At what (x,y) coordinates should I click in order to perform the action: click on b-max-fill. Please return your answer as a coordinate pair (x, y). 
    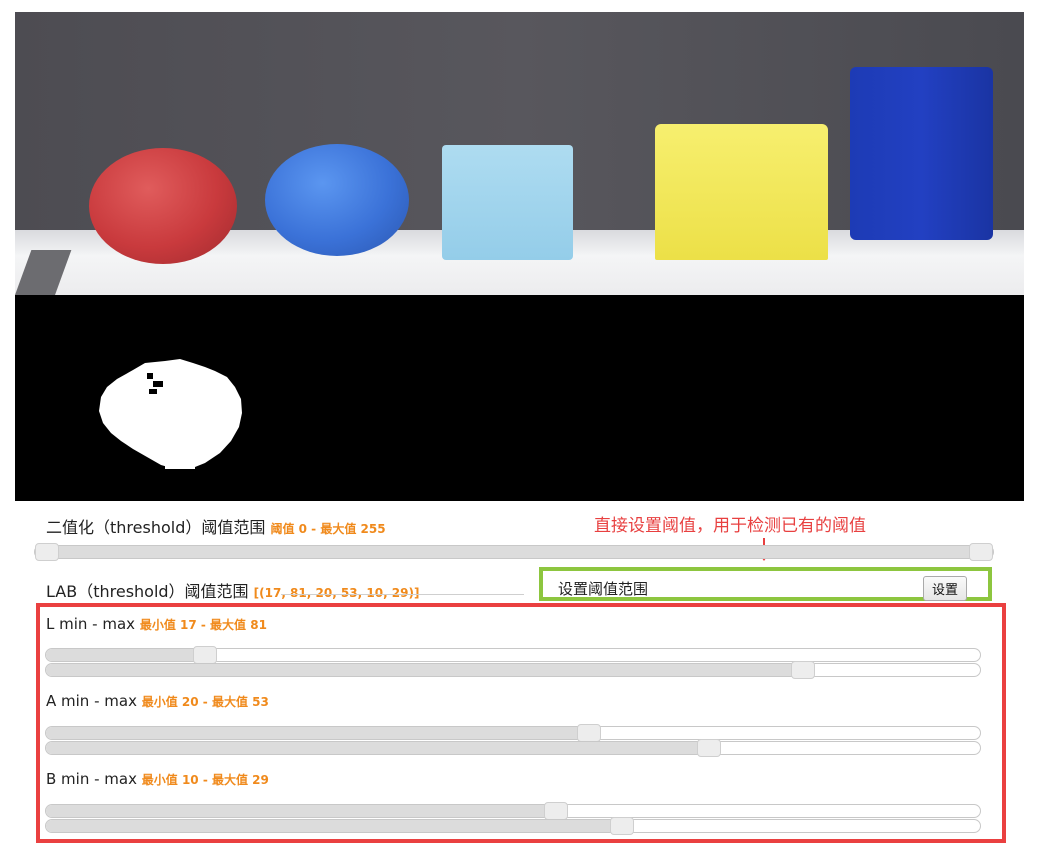
    Looking at the image, I should click on (331, 826).